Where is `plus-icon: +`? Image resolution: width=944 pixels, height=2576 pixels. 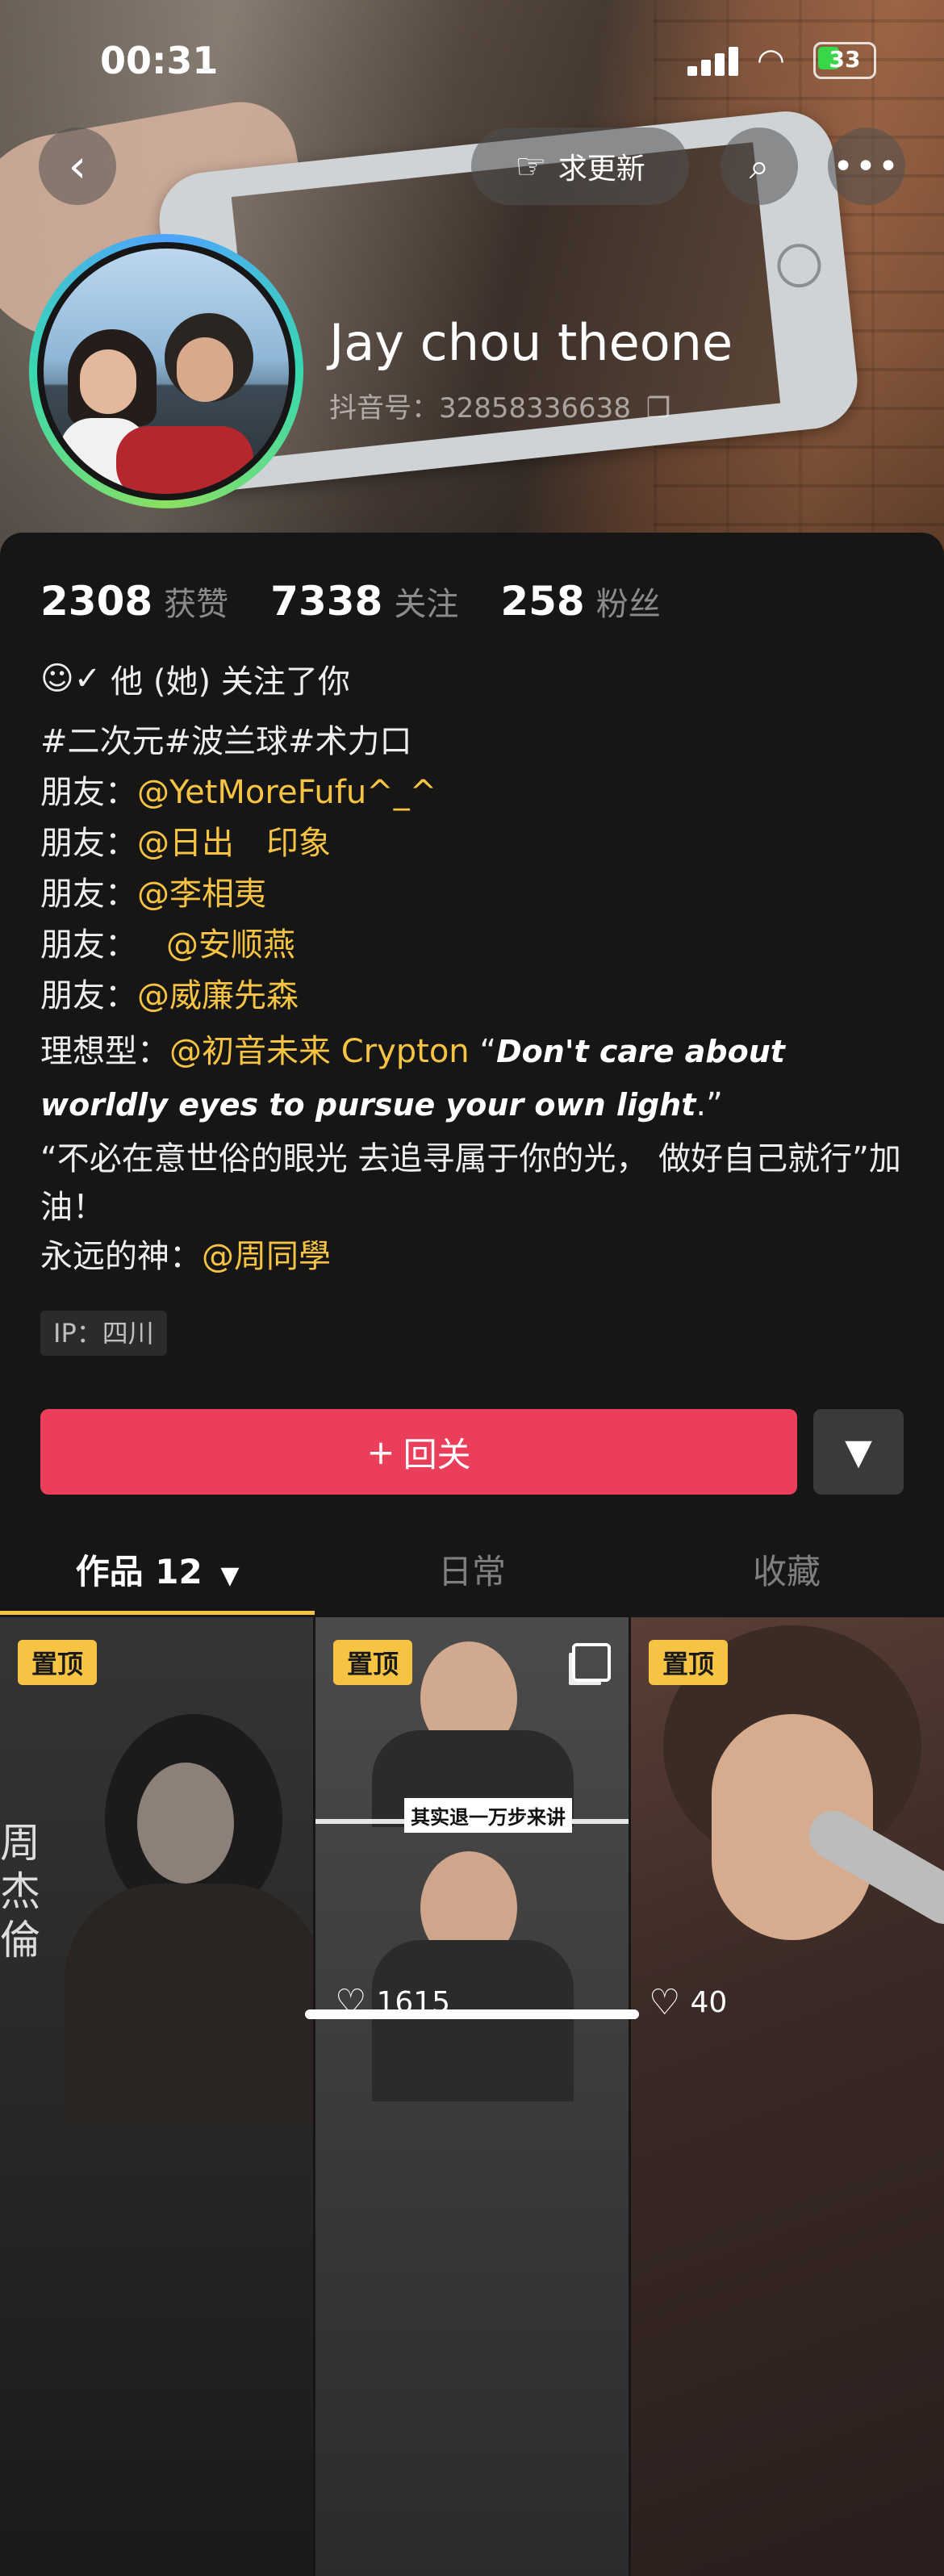
plus-icon: + is located at coordinates (380, 1452).